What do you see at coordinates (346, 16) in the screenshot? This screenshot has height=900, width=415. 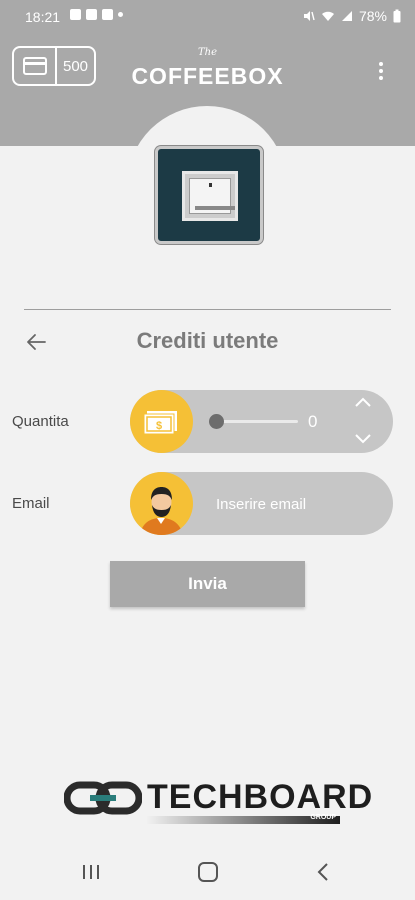 I see `signal-icon` at bounding box center [346, 16].